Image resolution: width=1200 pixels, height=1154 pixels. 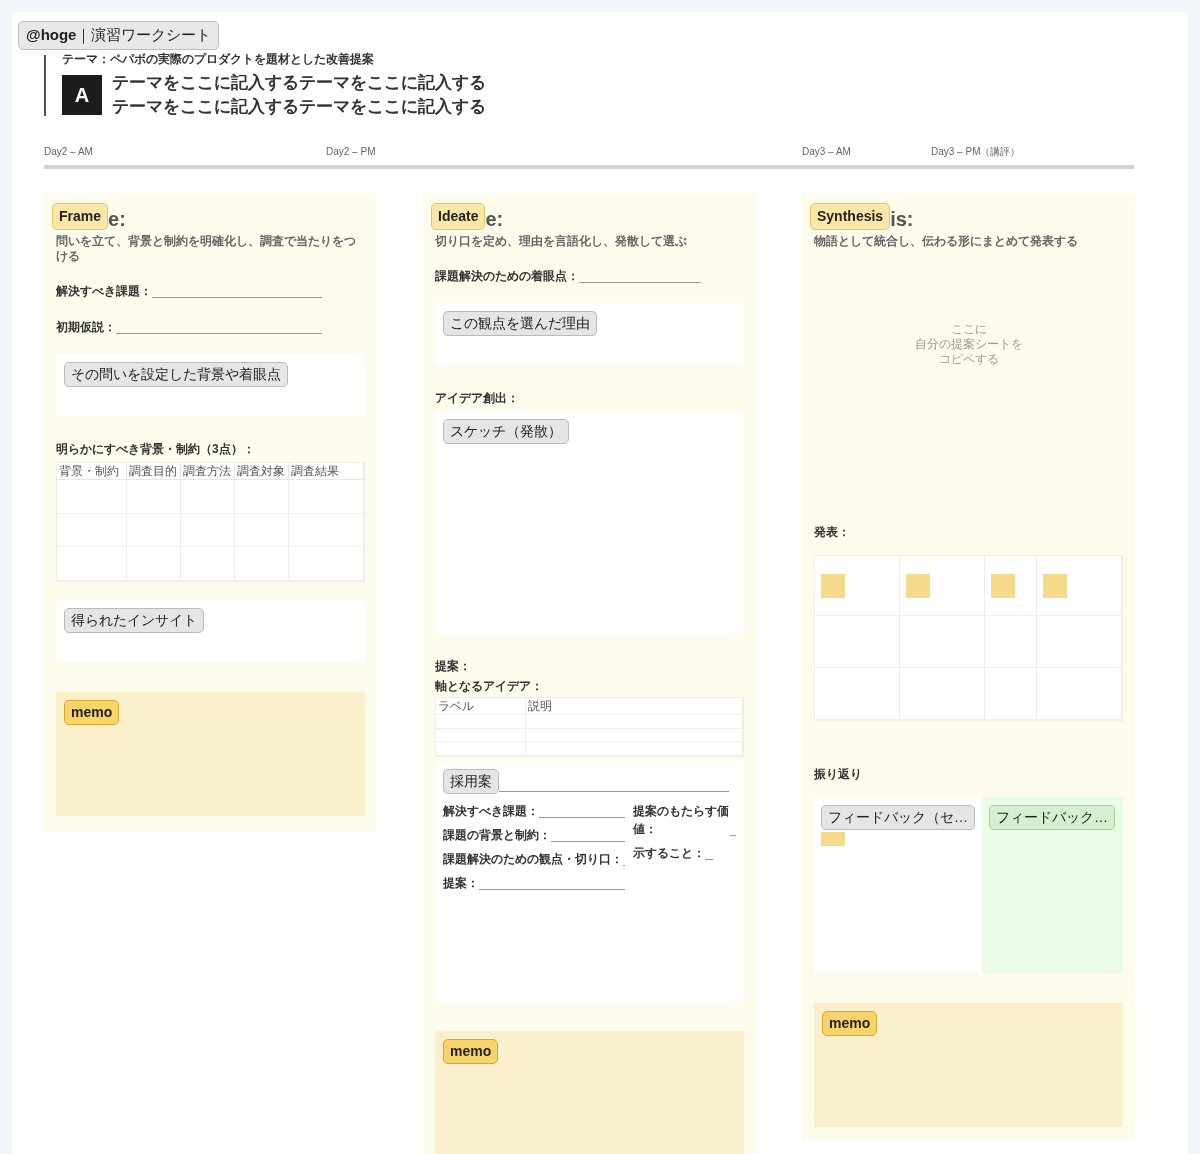 What do you see at coordinates (119, 35) in the screenshot?
I see `worksheet-chip: @hoge｜演習ワークシート` at bounding box center [119, 35].